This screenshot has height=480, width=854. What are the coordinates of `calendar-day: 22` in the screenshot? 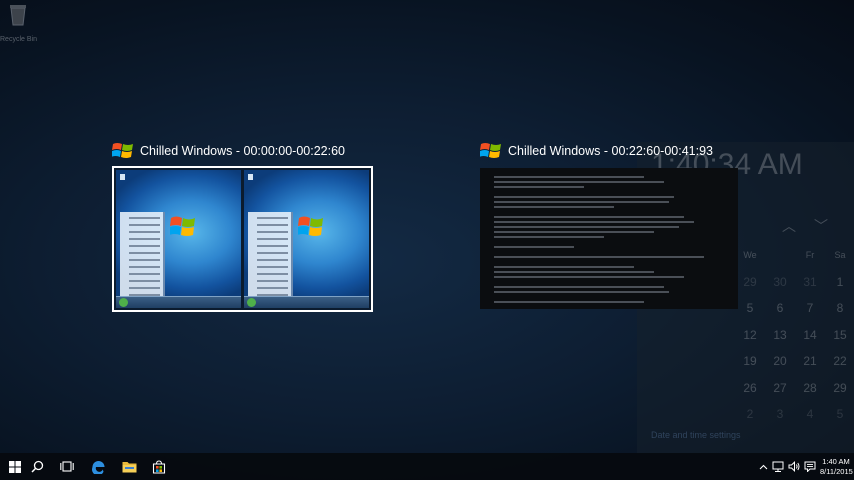 It's located at (839, 361).